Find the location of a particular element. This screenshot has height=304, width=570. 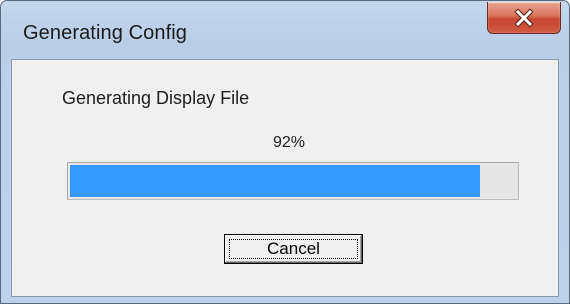

cancel-button-label: Cancel is located at coordinates (293, 248).